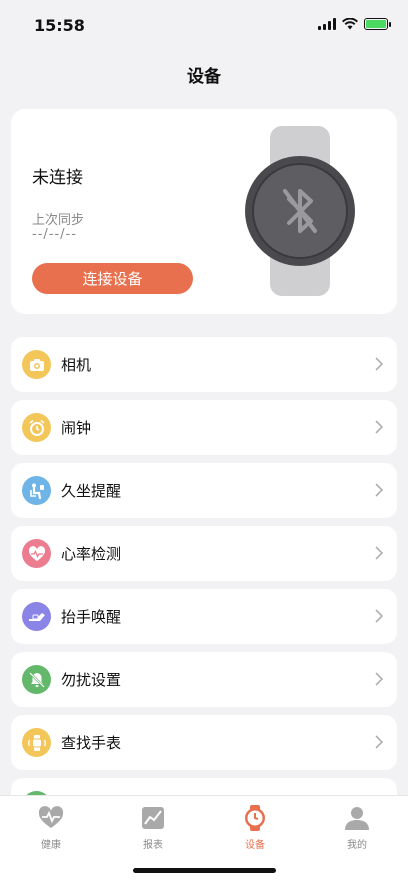  Describe the element at coordinates (91, 491) in the screenshot. I see `menu-item-label: 久坐提醒` at that location.